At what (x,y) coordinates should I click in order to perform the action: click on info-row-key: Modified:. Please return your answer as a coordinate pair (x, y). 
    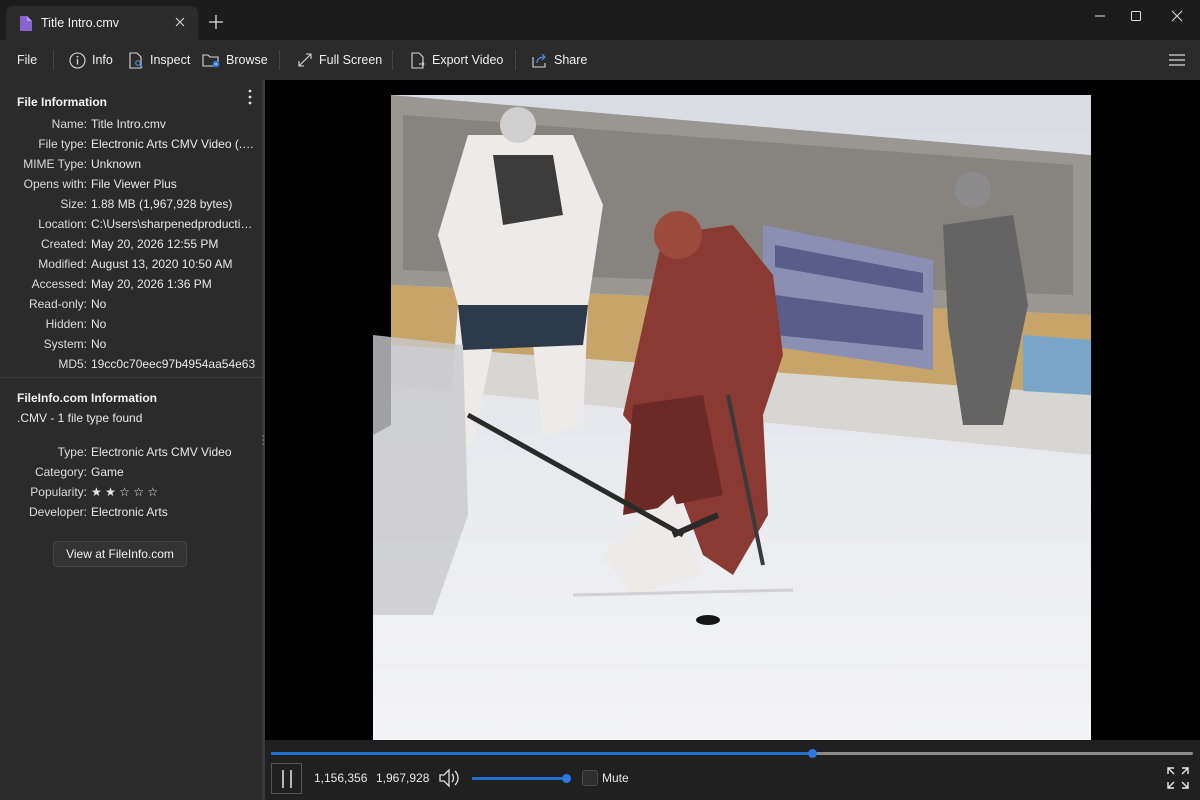
    Looking at the image, I should click on (62, 264).